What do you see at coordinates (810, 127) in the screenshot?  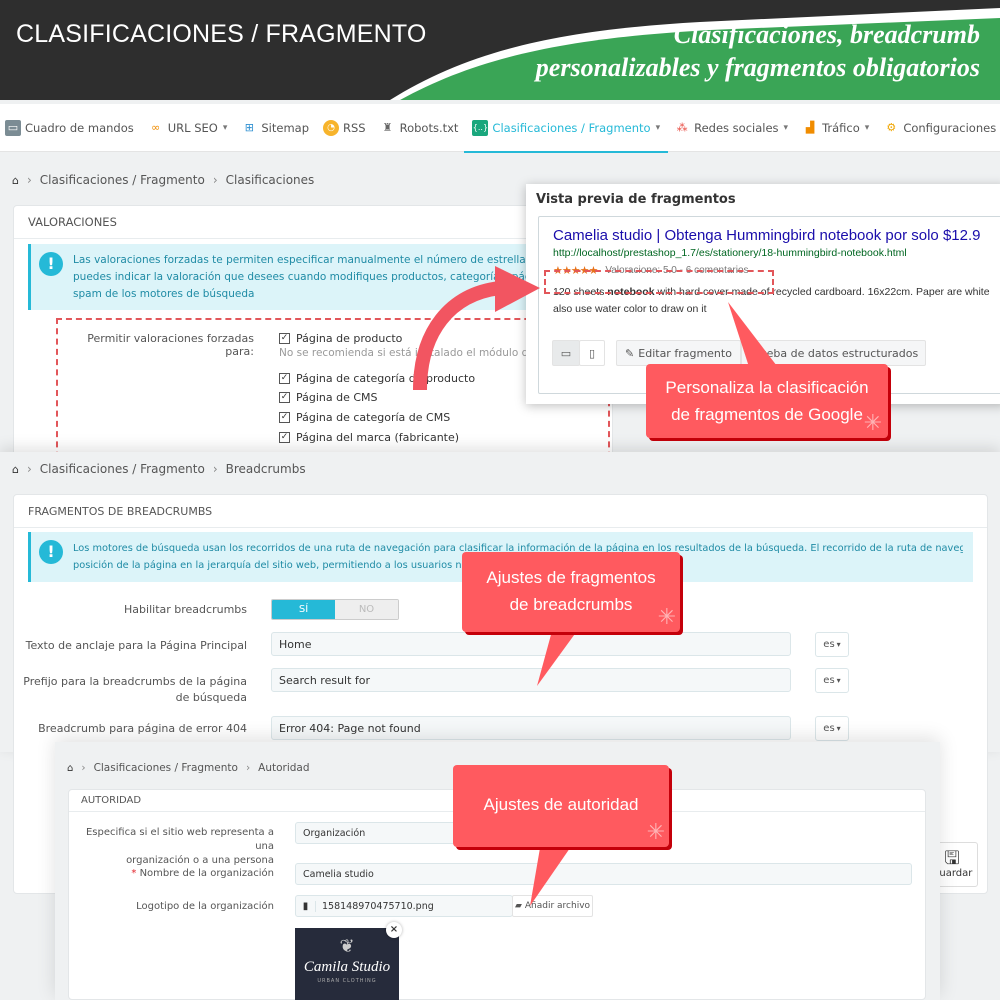 I see `chart-icon: ▟` at bounding box center [810, 127].